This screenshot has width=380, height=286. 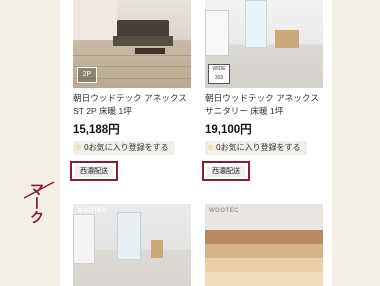 I want to click on product-image-3: WOOTEC, so click(x=132, y=245).